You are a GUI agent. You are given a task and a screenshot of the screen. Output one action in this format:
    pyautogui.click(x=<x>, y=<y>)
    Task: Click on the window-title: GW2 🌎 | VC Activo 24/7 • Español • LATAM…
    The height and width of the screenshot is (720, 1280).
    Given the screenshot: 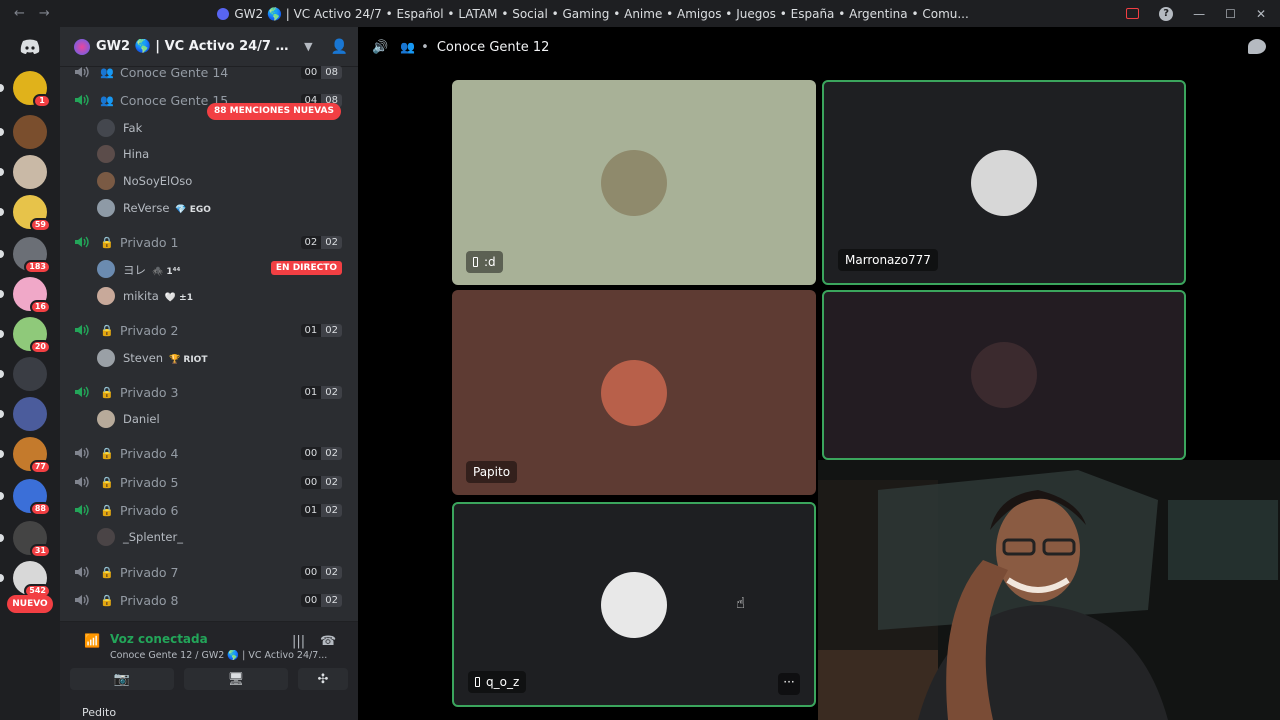 What is the action you would take?
    pyautogui.click(x=593, y=14)
    